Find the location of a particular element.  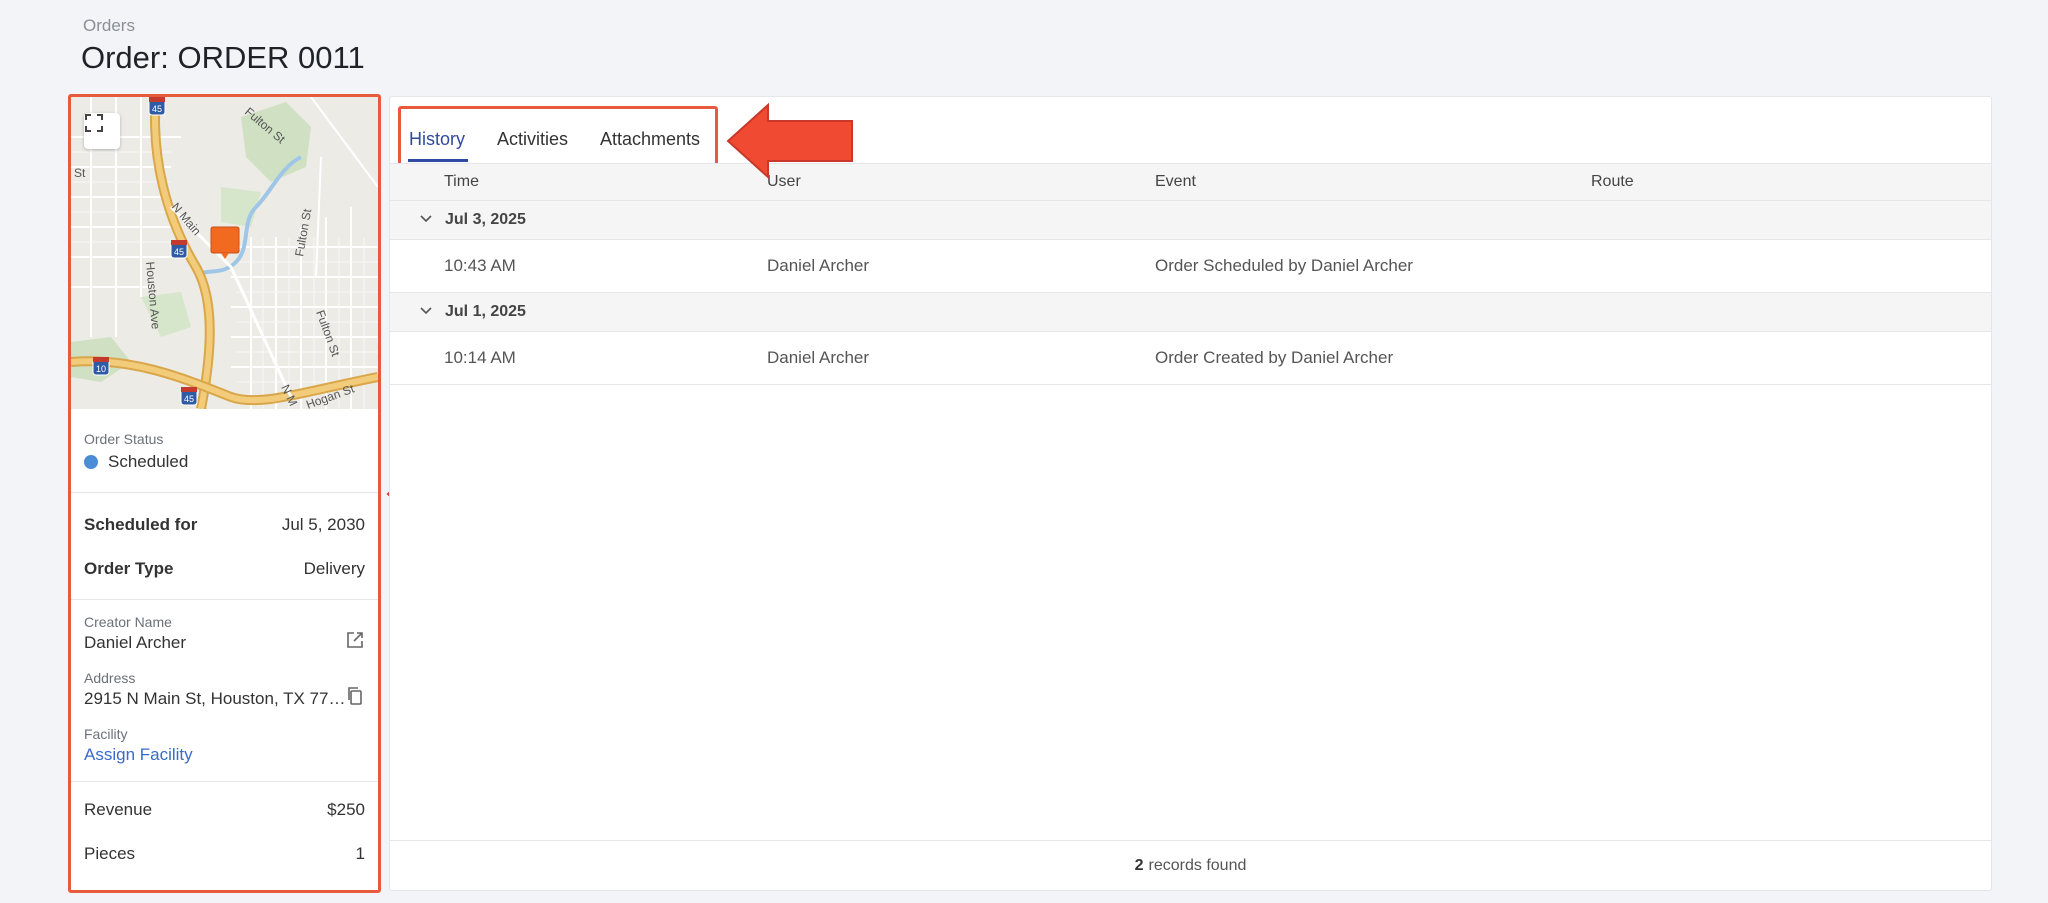

revenue-label: Revenue is located at coordinates (118, 809).